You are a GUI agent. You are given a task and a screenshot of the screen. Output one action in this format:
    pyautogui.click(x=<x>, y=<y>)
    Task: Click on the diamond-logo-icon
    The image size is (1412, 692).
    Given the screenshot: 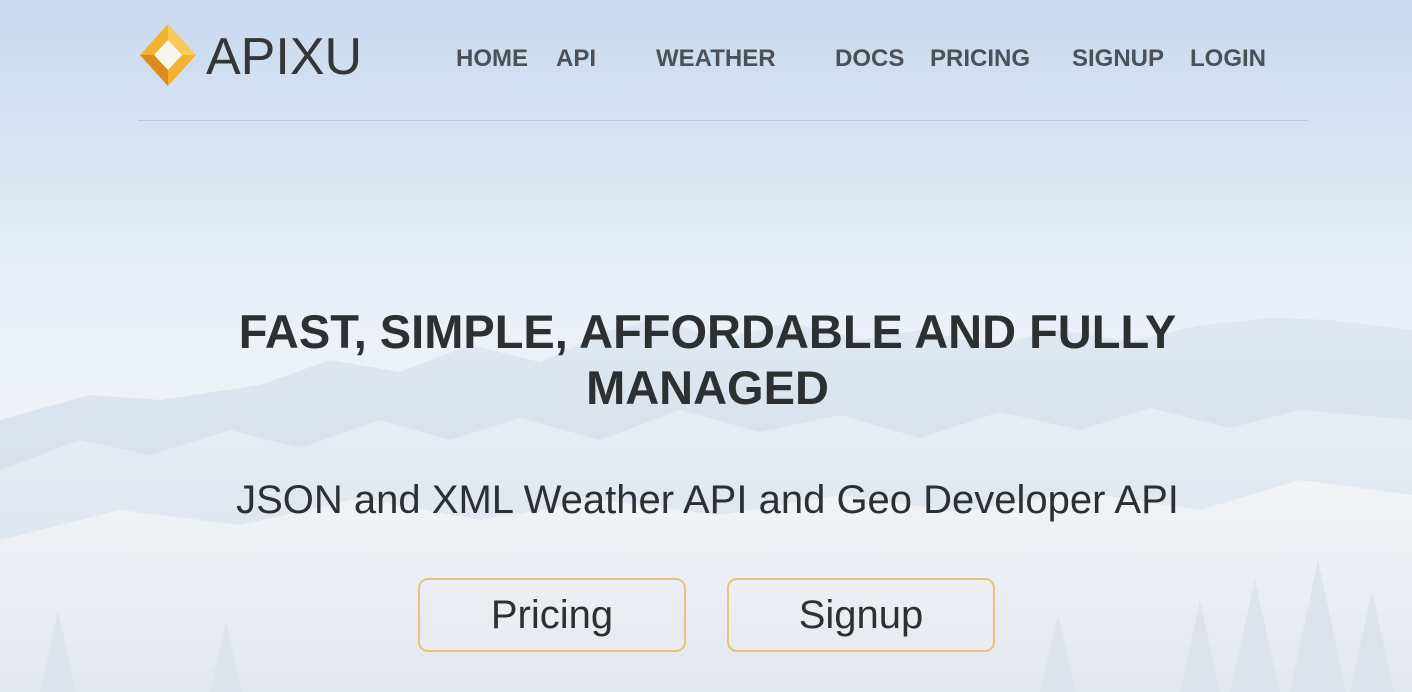 What is the action you would take?
    pyautogui.click(x=168, y=55)
    